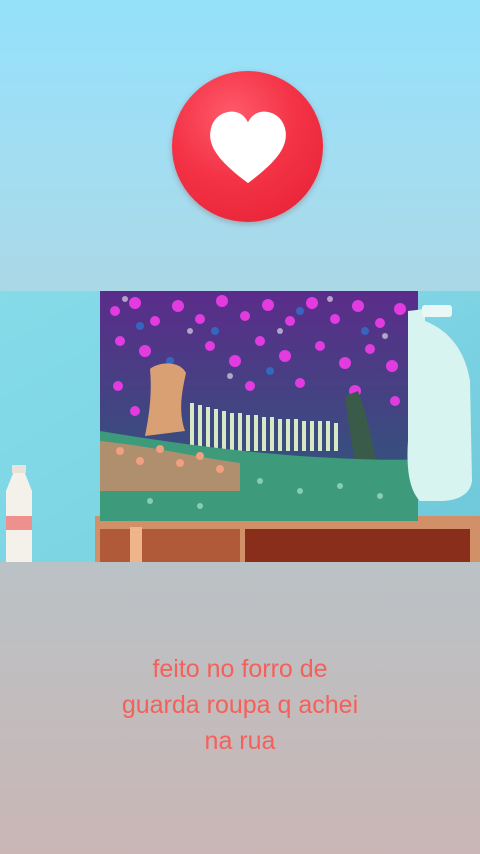 The width and height of the screenshot is (480, 854). I want to click on heart-reaction-badge, so click(247, 146).